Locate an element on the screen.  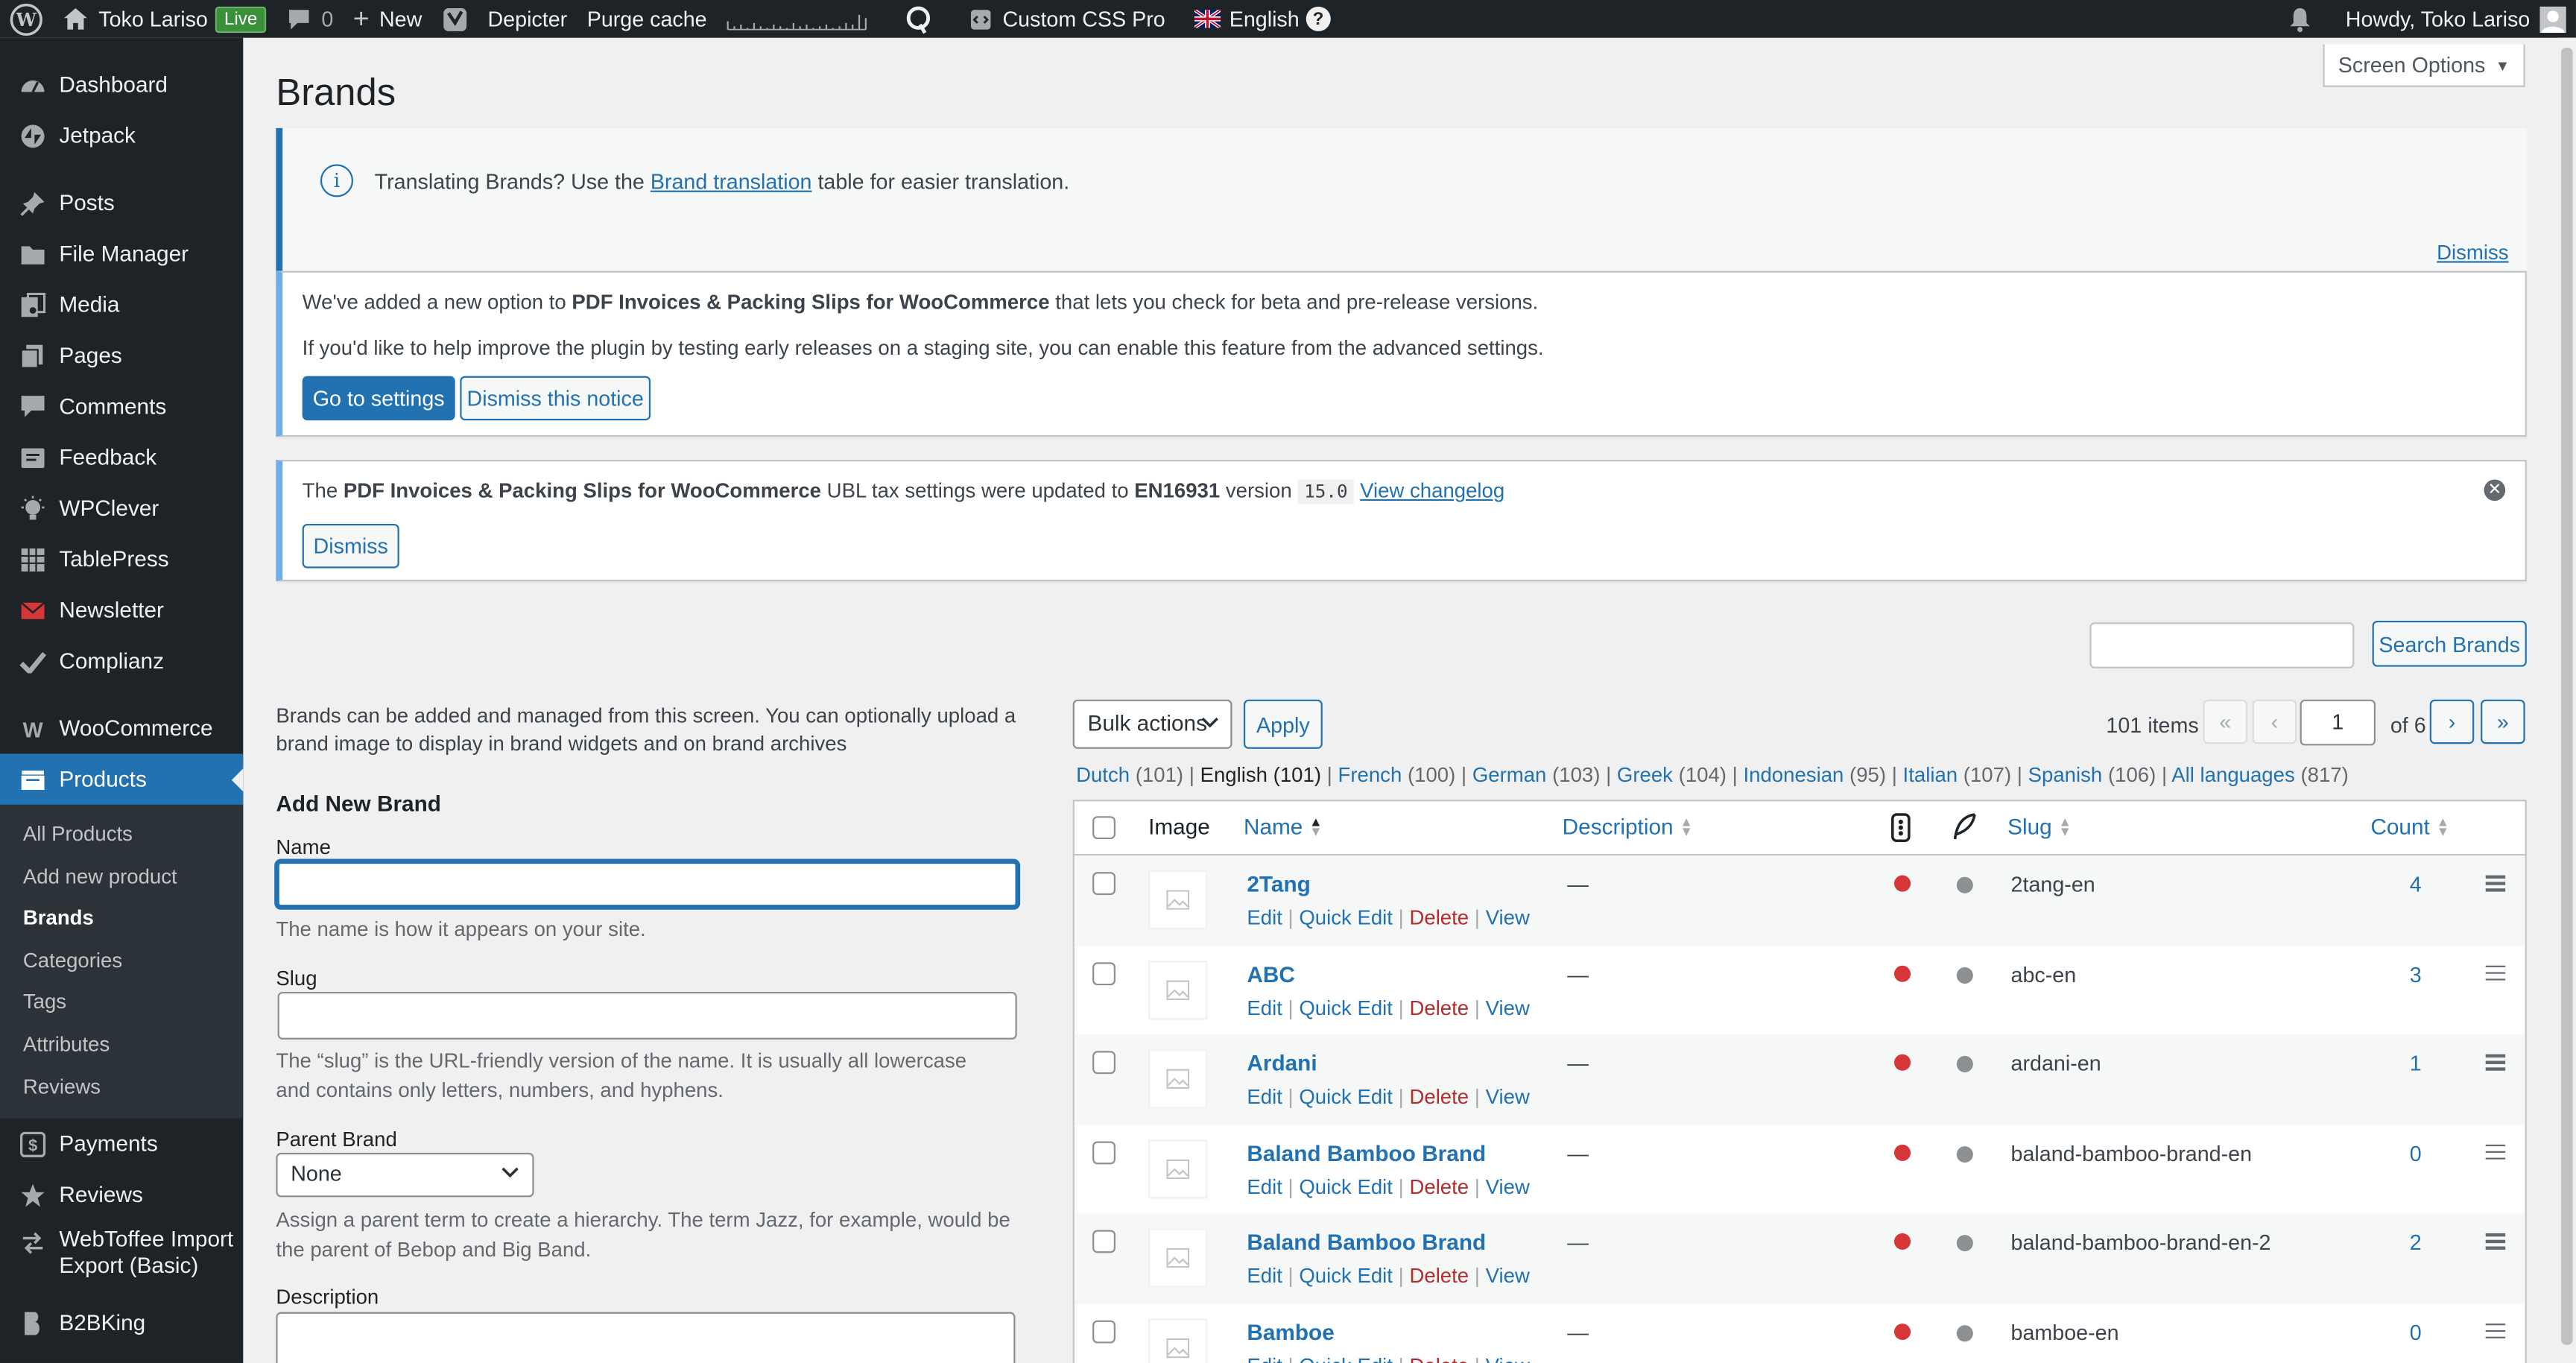
brand-count-link: 1 is located at coordinates (2364, 1063).